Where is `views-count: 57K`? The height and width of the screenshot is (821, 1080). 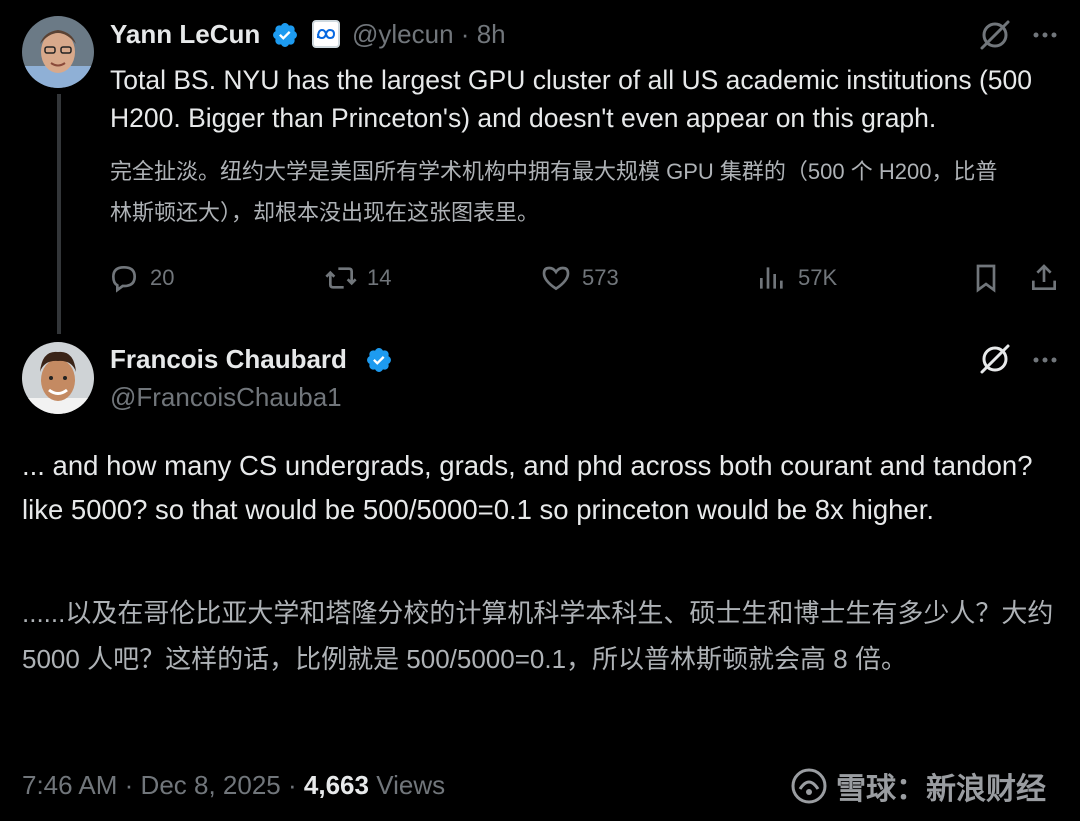 views-count: 57K is located at coordinates (818, 277).